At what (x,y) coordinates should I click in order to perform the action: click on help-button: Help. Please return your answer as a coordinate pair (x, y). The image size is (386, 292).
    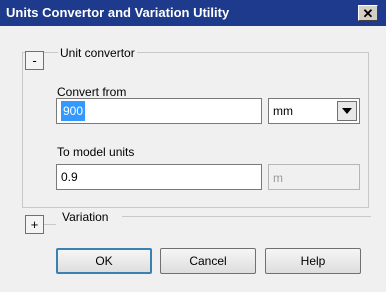
    Looking at the image, I should click on (313, 261).